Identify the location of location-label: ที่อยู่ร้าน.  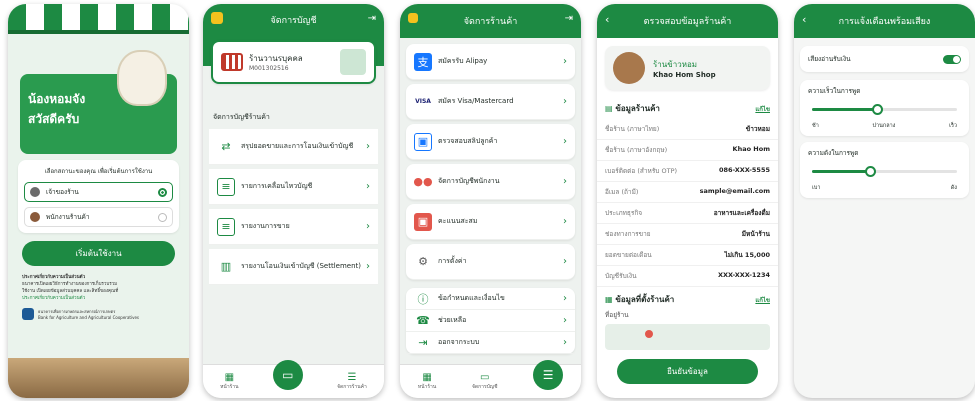
(617, 315).